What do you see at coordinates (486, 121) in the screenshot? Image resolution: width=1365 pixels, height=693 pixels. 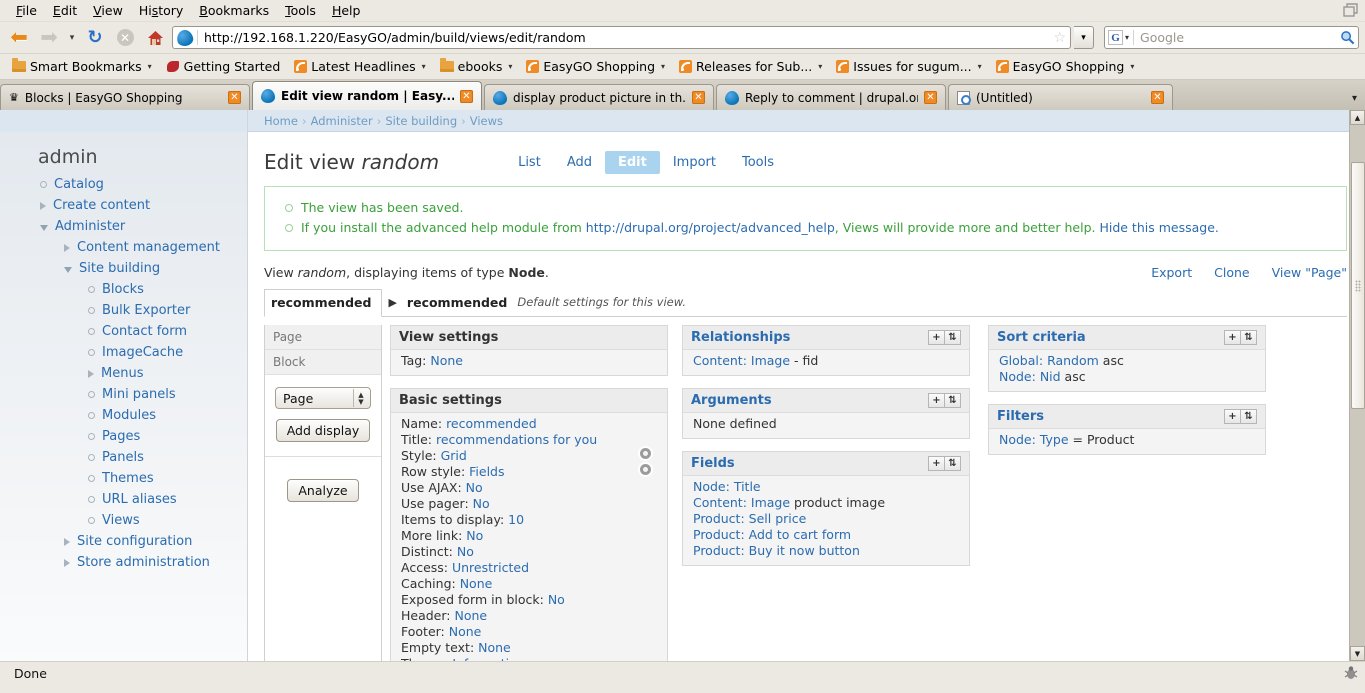 I see `breadcrumb-link: Views` at bounding box center [486, 121].